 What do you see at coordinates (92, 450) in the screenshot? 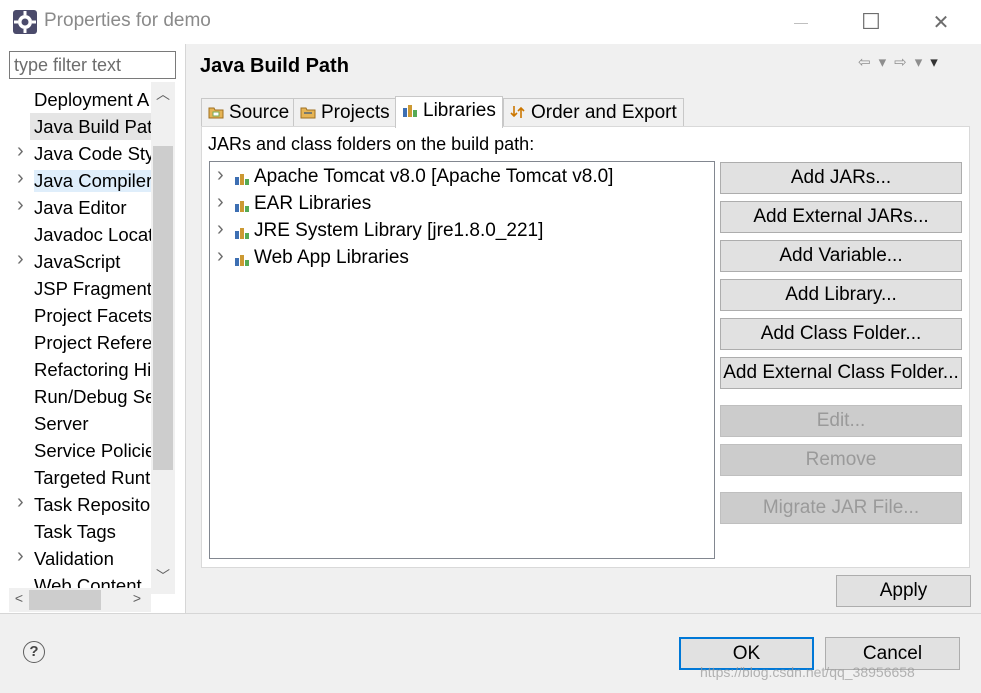
I see `tree-item-label: Service Policies` at bounding box center [92, 450].